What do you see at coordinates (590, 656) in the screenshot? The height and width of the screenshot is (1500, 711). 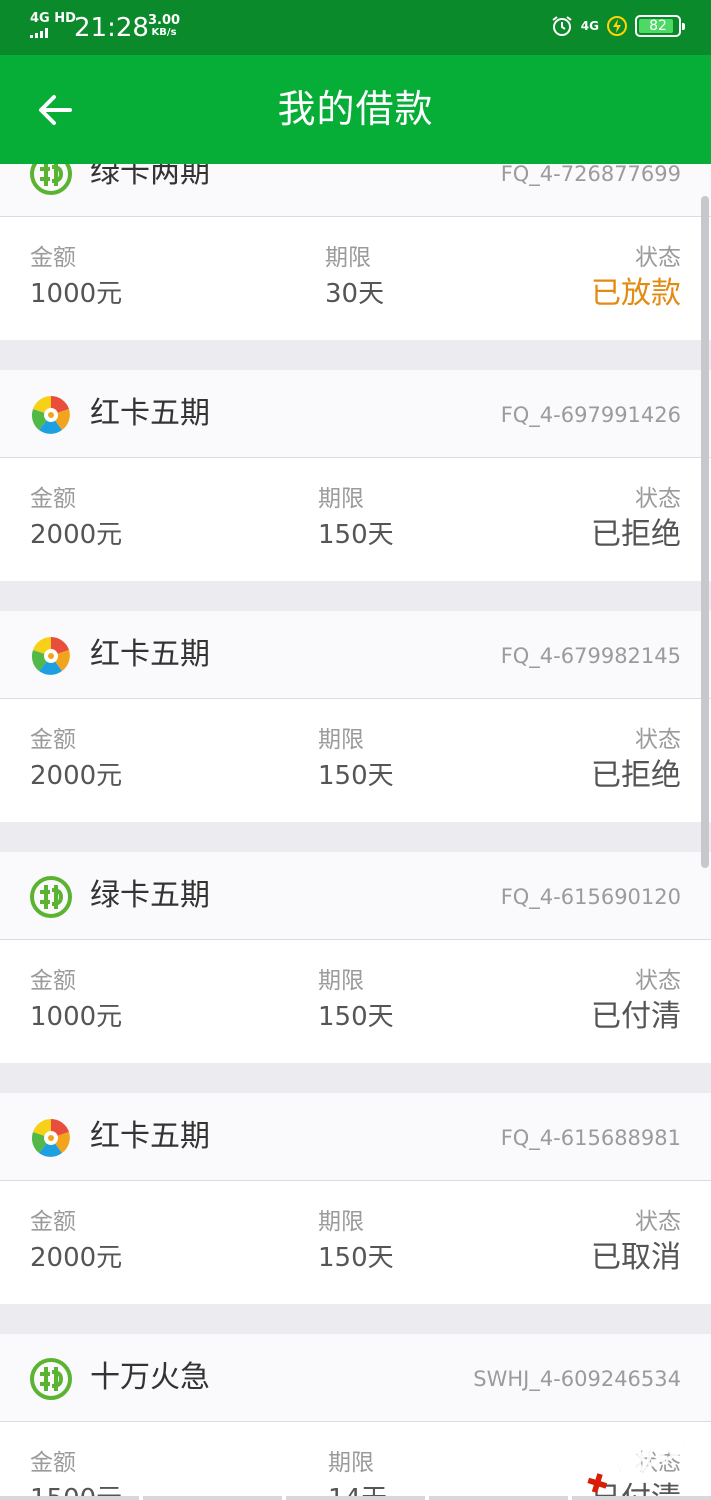 I see `order-number: FQ_4-679982145` at bounding box center [590, 656].